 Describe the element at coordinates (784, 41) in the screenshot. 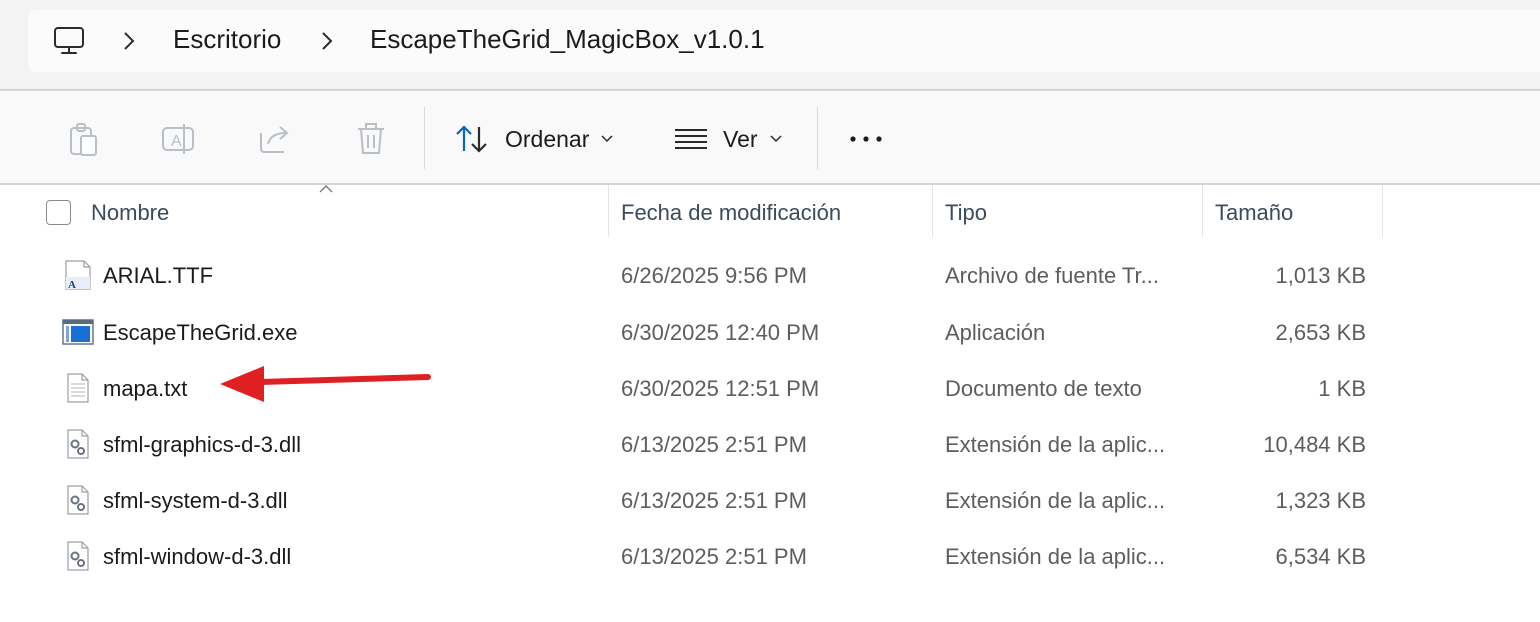

I see `breadcrumb: Escritorio EscapeTheGrid_MagicBox_v1.0.1` at that location.